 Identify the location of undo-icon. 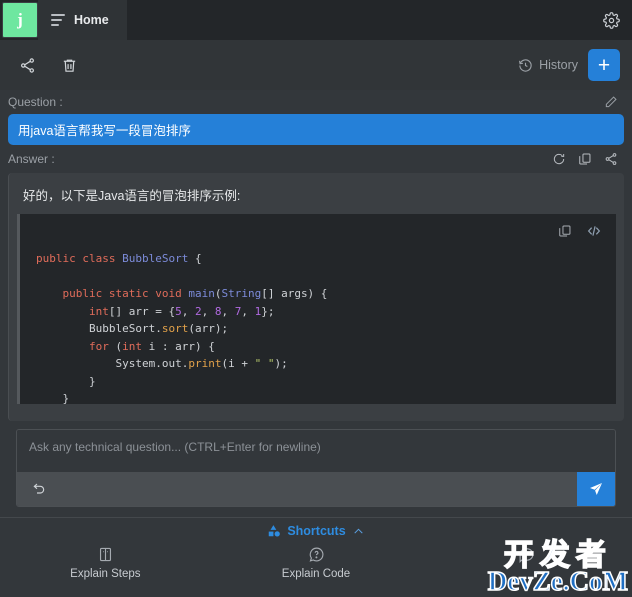
(39, 488).